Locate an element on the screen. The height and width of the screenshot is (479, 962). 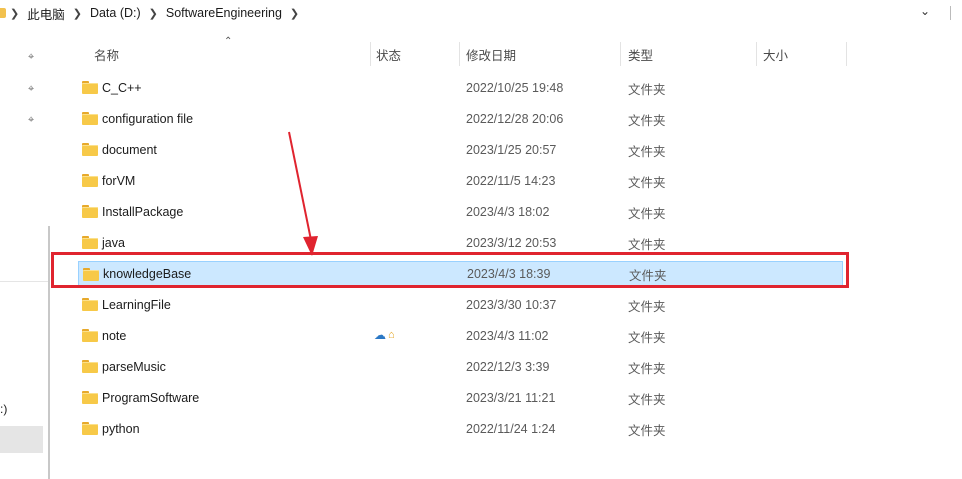
annotation-arrow is located at coordinates (303, 193).